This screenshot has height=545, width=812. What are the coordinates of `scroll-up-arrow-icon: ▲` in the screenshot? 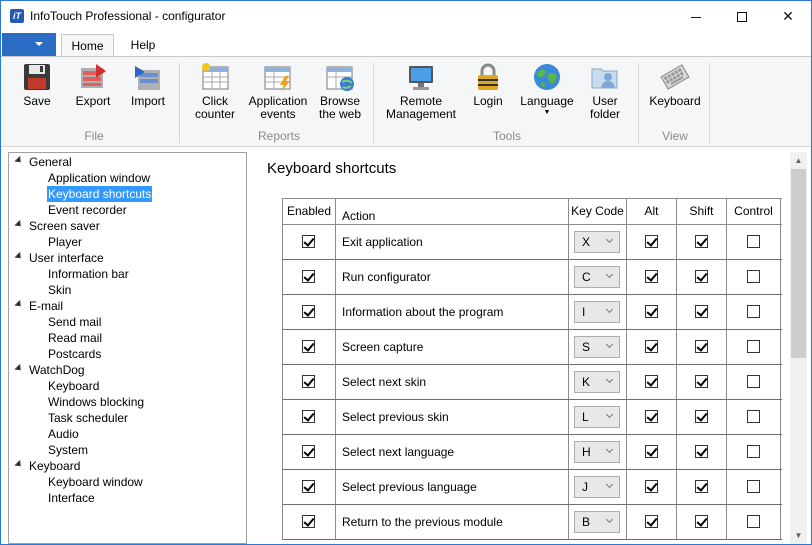 It's located at (798, 160).